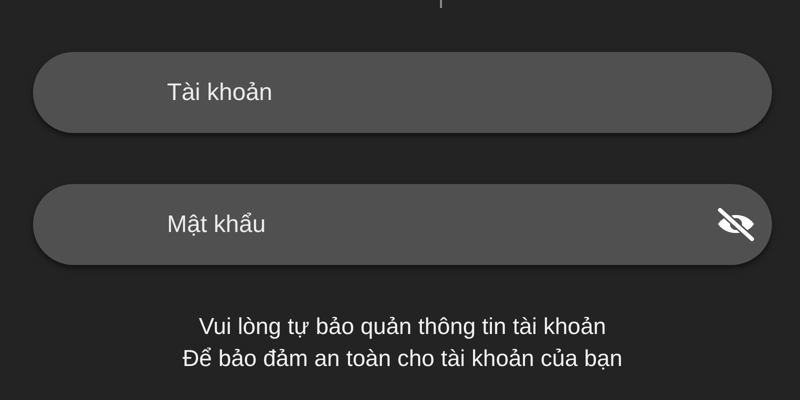  What do you see at coordinates (402, 358) in the screenshot?
I see `info-text: Để bảo đảm an toàn cho tài khoản của bạn` at bounding box center [402, 358].